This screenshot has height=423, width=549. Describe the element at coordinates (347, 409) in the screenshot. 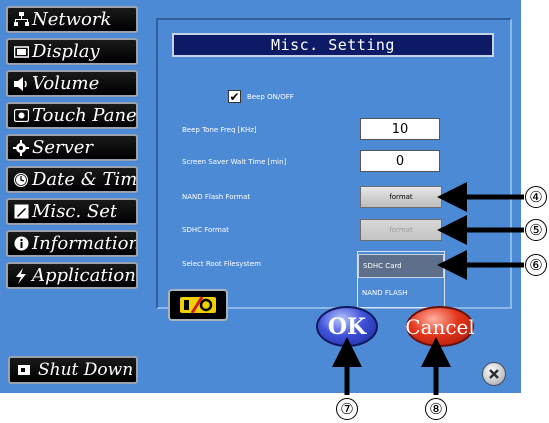

I see `callout-7: ⑦` at that location.